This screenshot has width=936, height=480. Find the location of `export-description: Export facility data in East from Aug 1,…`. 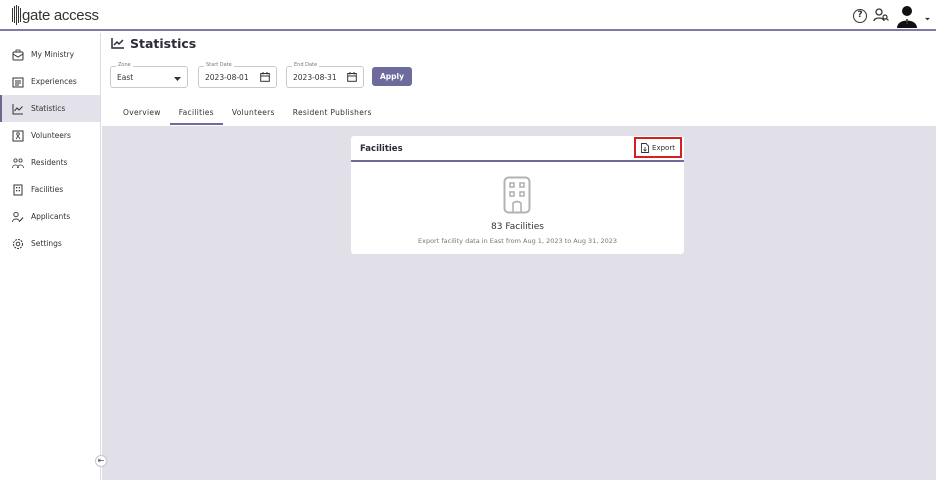

export-description: Export facility data in East from Aug 1,… is located at coordinates (517, 241).